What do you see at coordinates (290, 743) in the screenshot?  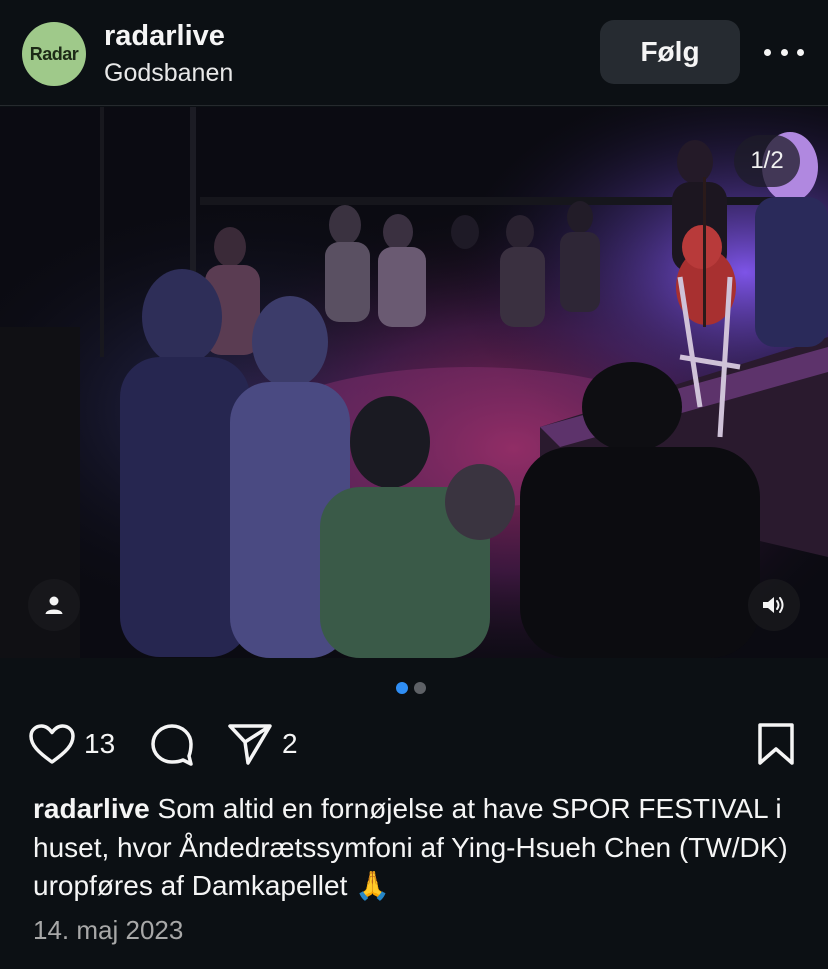 I see `share-count: 2` at bounding box center [290, 743].